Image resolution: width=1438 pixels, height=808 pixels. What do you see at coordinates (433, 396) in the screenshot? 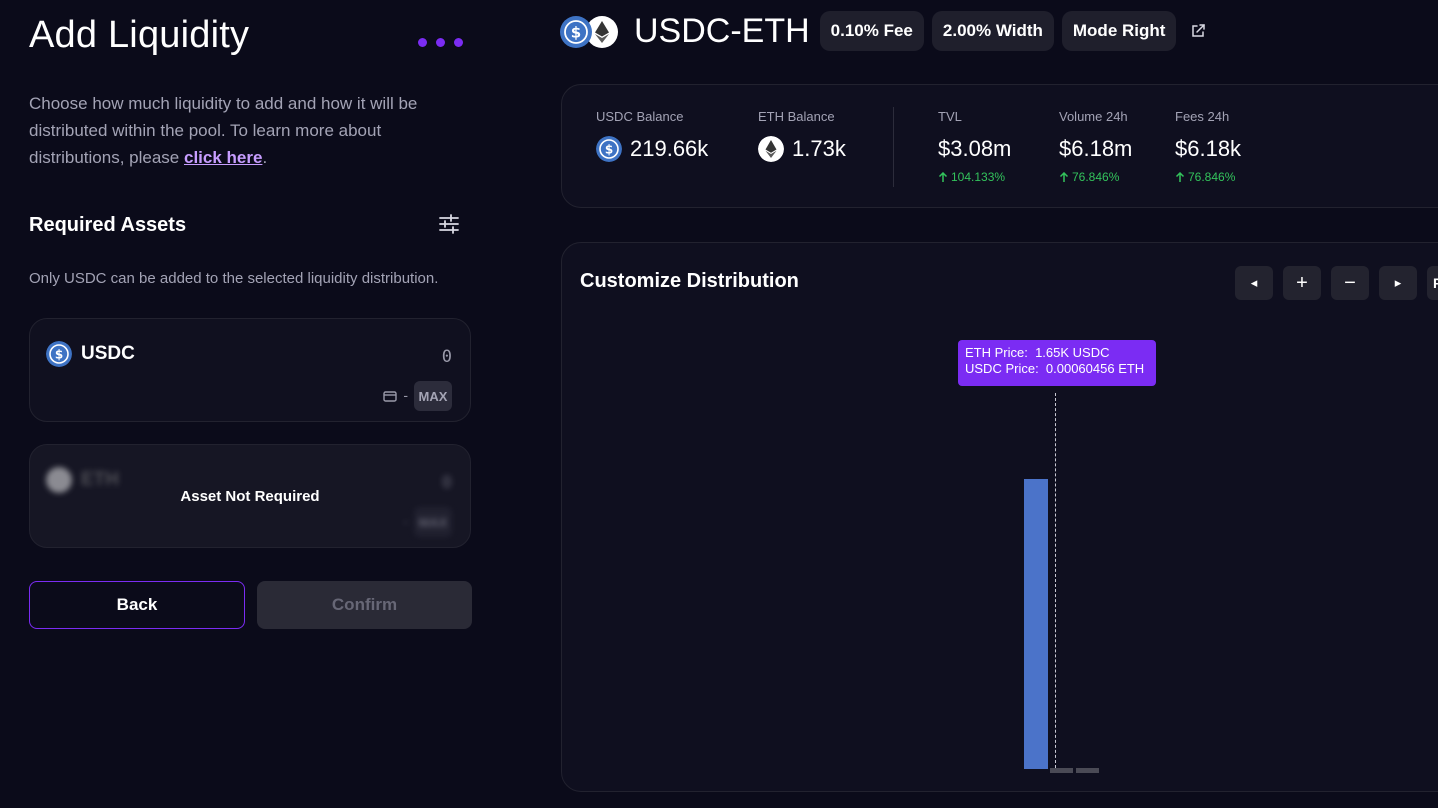
I see `usdc-max-button: MAX` at bounding box center [433, 396].